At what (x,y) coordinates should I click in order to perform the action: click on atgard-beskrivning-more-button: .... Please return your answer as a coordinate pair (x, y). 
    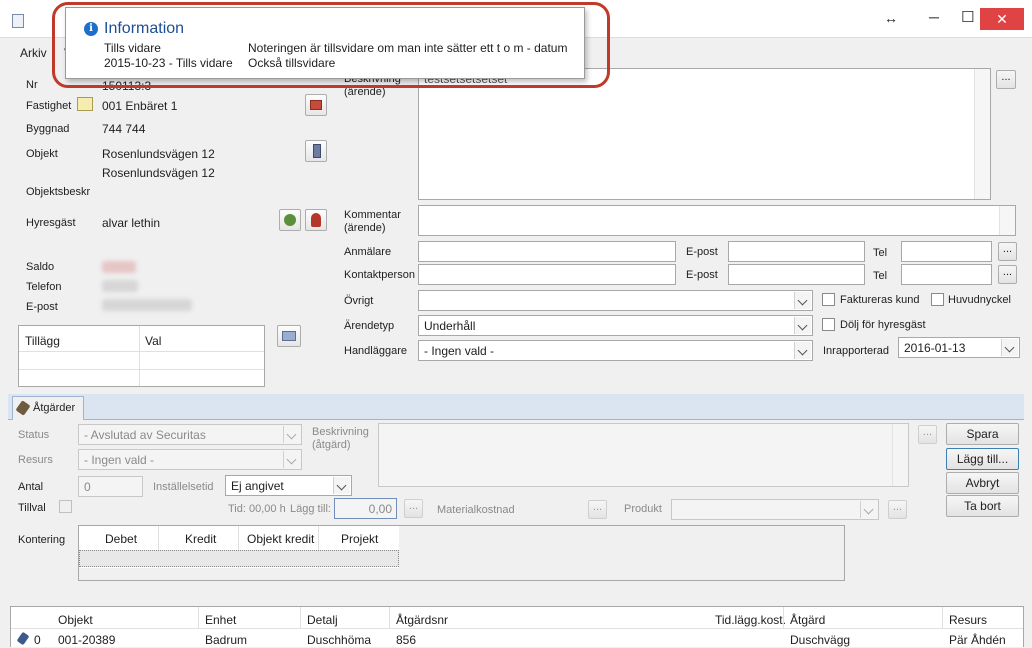
    Looking at the image, I should click on (927, 434).